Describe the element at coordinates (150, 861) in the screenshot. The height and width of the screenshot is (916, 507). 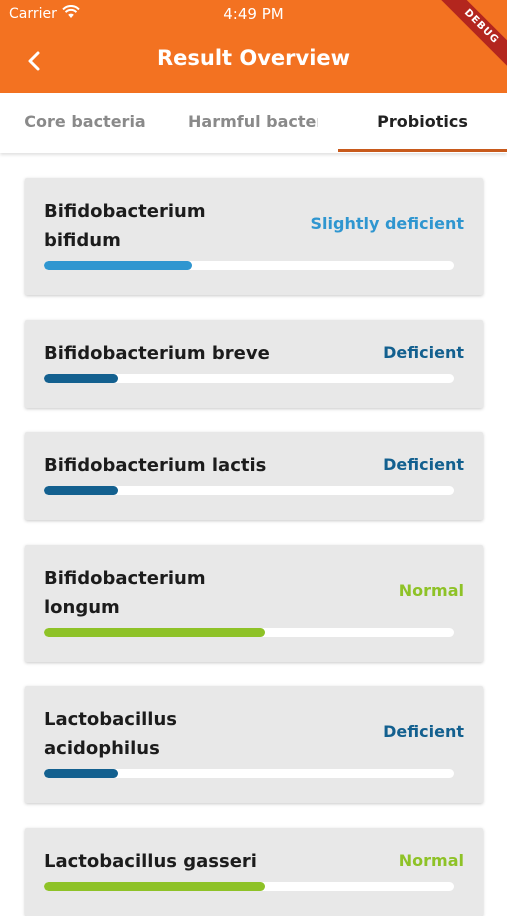
I see `bacteria-name: Lactobacillus gasseri` at that location.